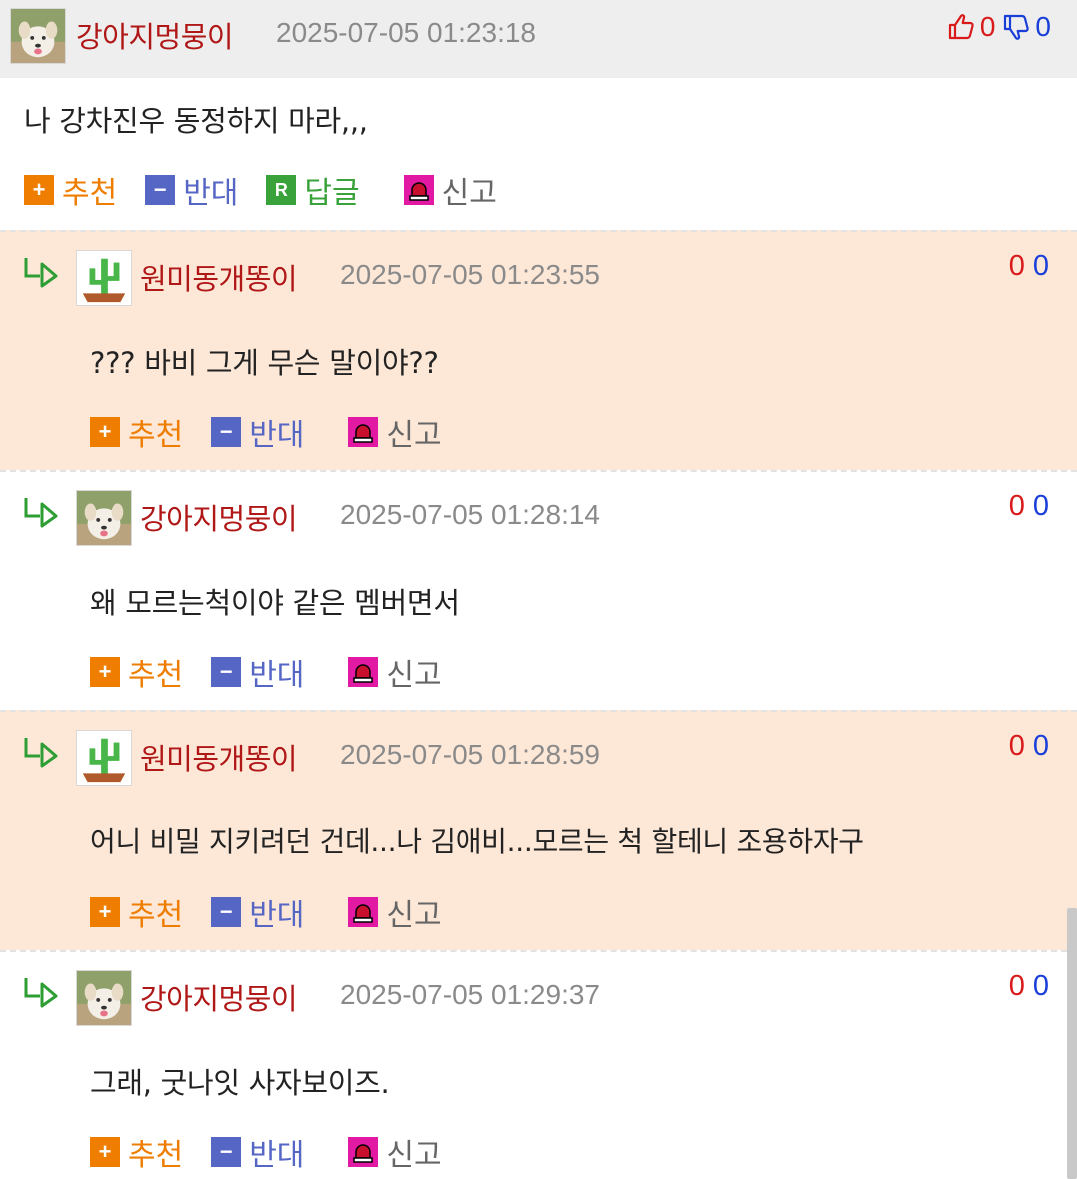 The height and width of the screenshot is (1179, 1077). I want to click on reply-button: R 답글, so click(313, 190).